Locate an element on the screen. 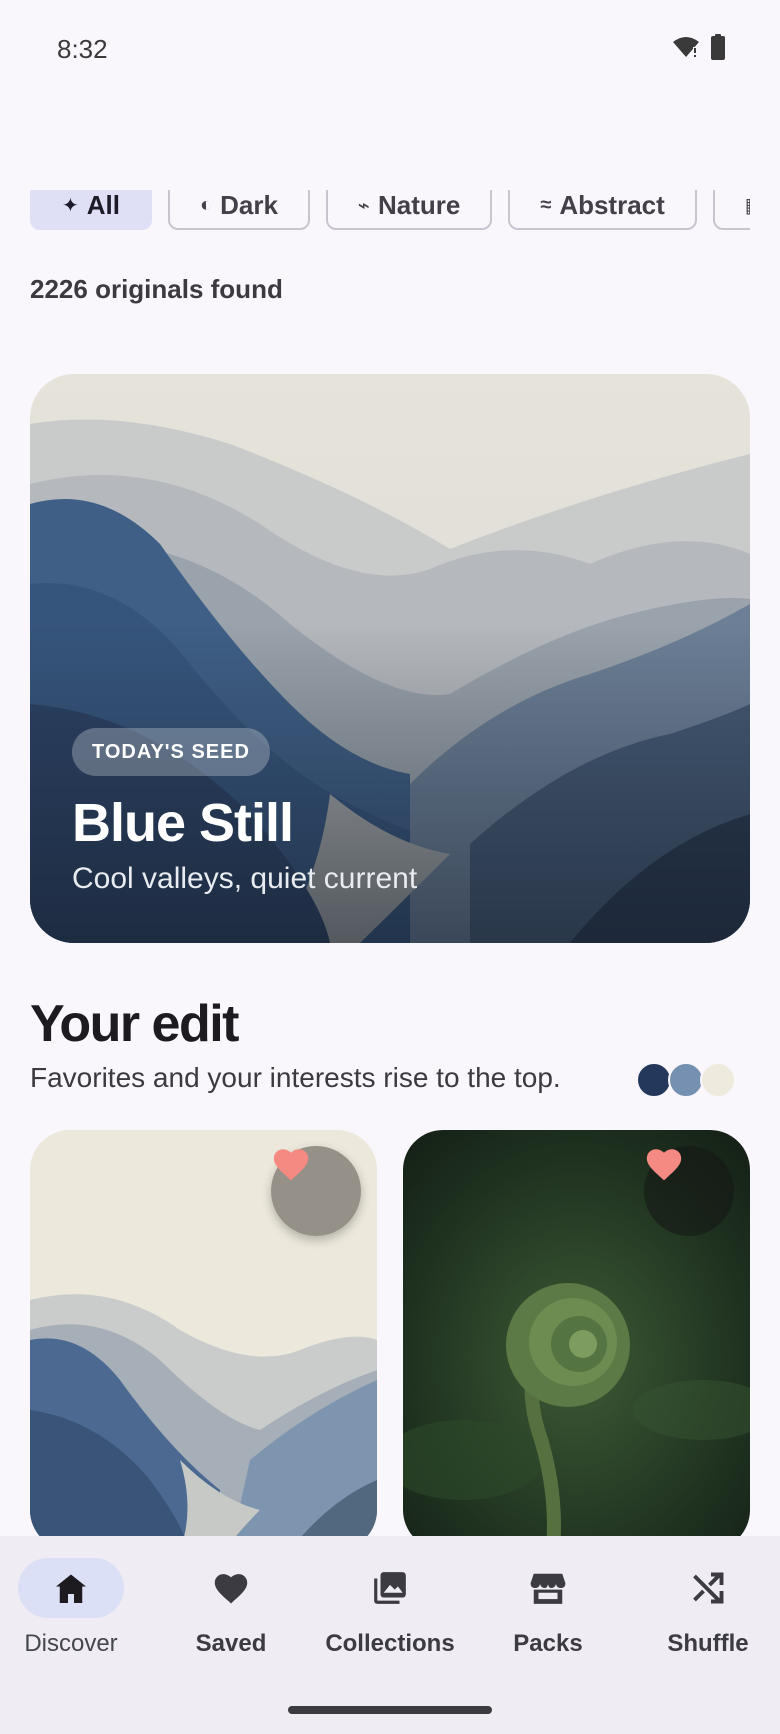  wave-icon: ≈ is located at coordinates (546, 204).